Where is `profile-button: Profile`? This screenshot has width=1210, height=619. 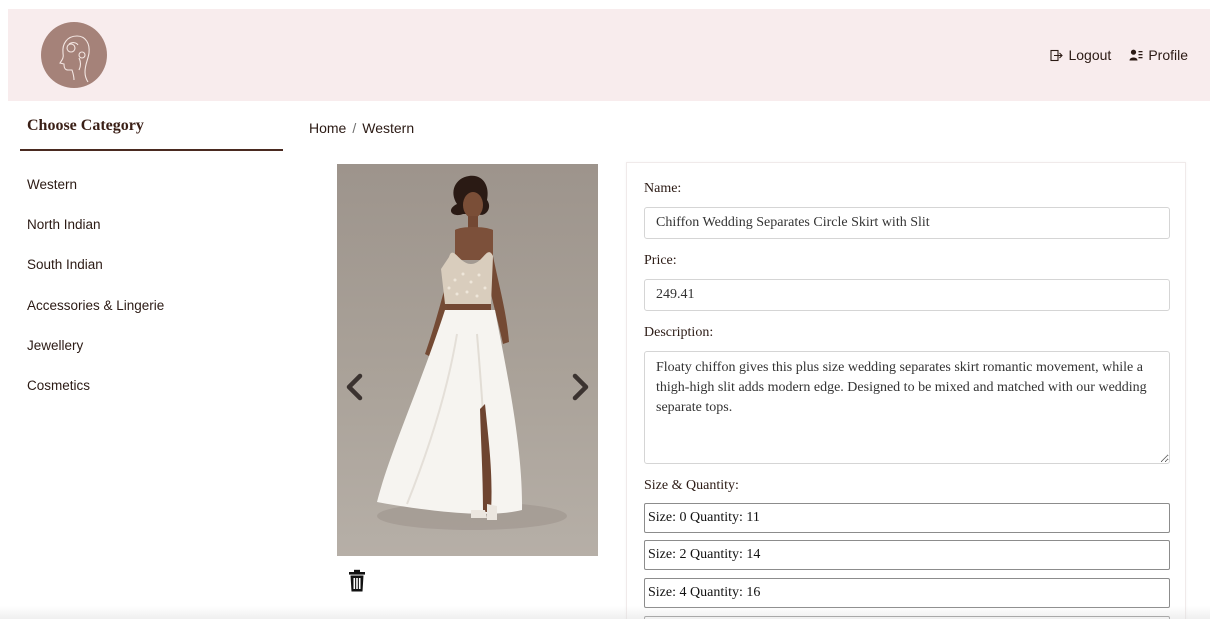
profile-button: Profile is located at coordinates (1158, 55).